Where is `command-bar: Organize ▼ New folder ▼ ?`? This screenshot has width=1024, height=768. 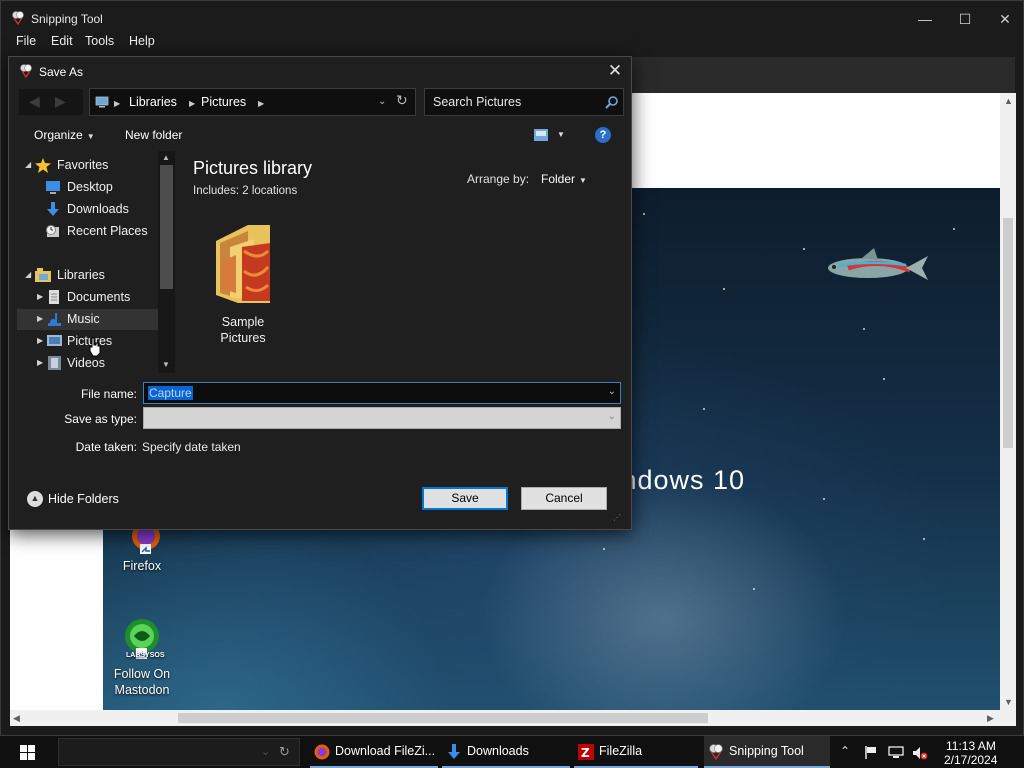 command-bar: Organize ▼ New folder ▼ ? is located at coordinates (320, 135).